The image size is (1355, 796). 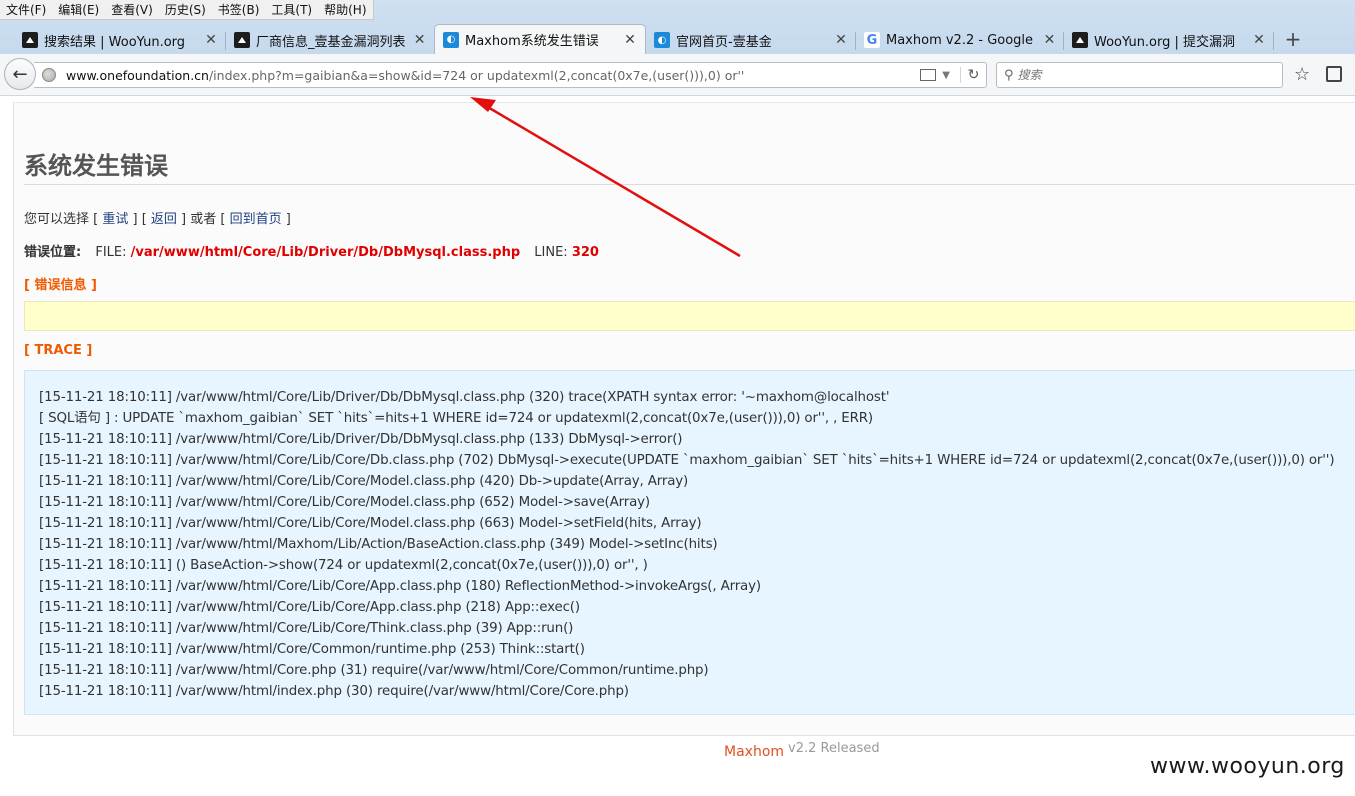 I want to click on search-input, so click(x=1137, y=75).